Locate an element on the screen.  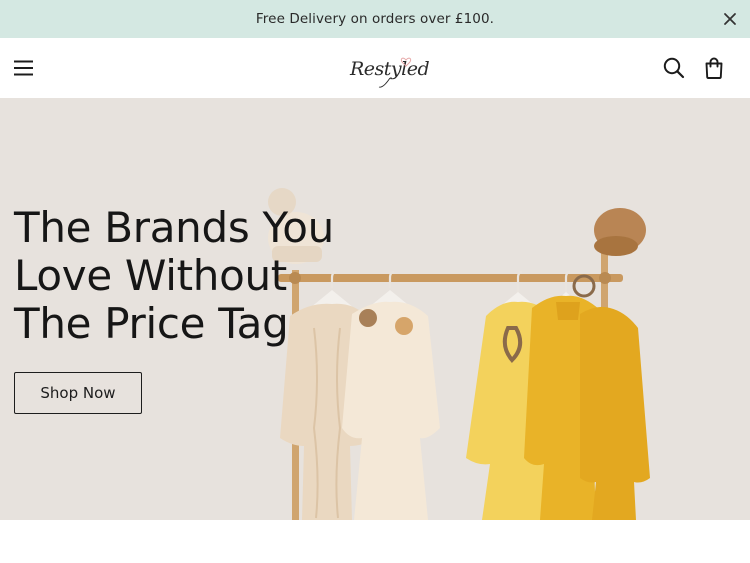
hero-title-line-1: The Brands You is located at coordinates (174, 227).